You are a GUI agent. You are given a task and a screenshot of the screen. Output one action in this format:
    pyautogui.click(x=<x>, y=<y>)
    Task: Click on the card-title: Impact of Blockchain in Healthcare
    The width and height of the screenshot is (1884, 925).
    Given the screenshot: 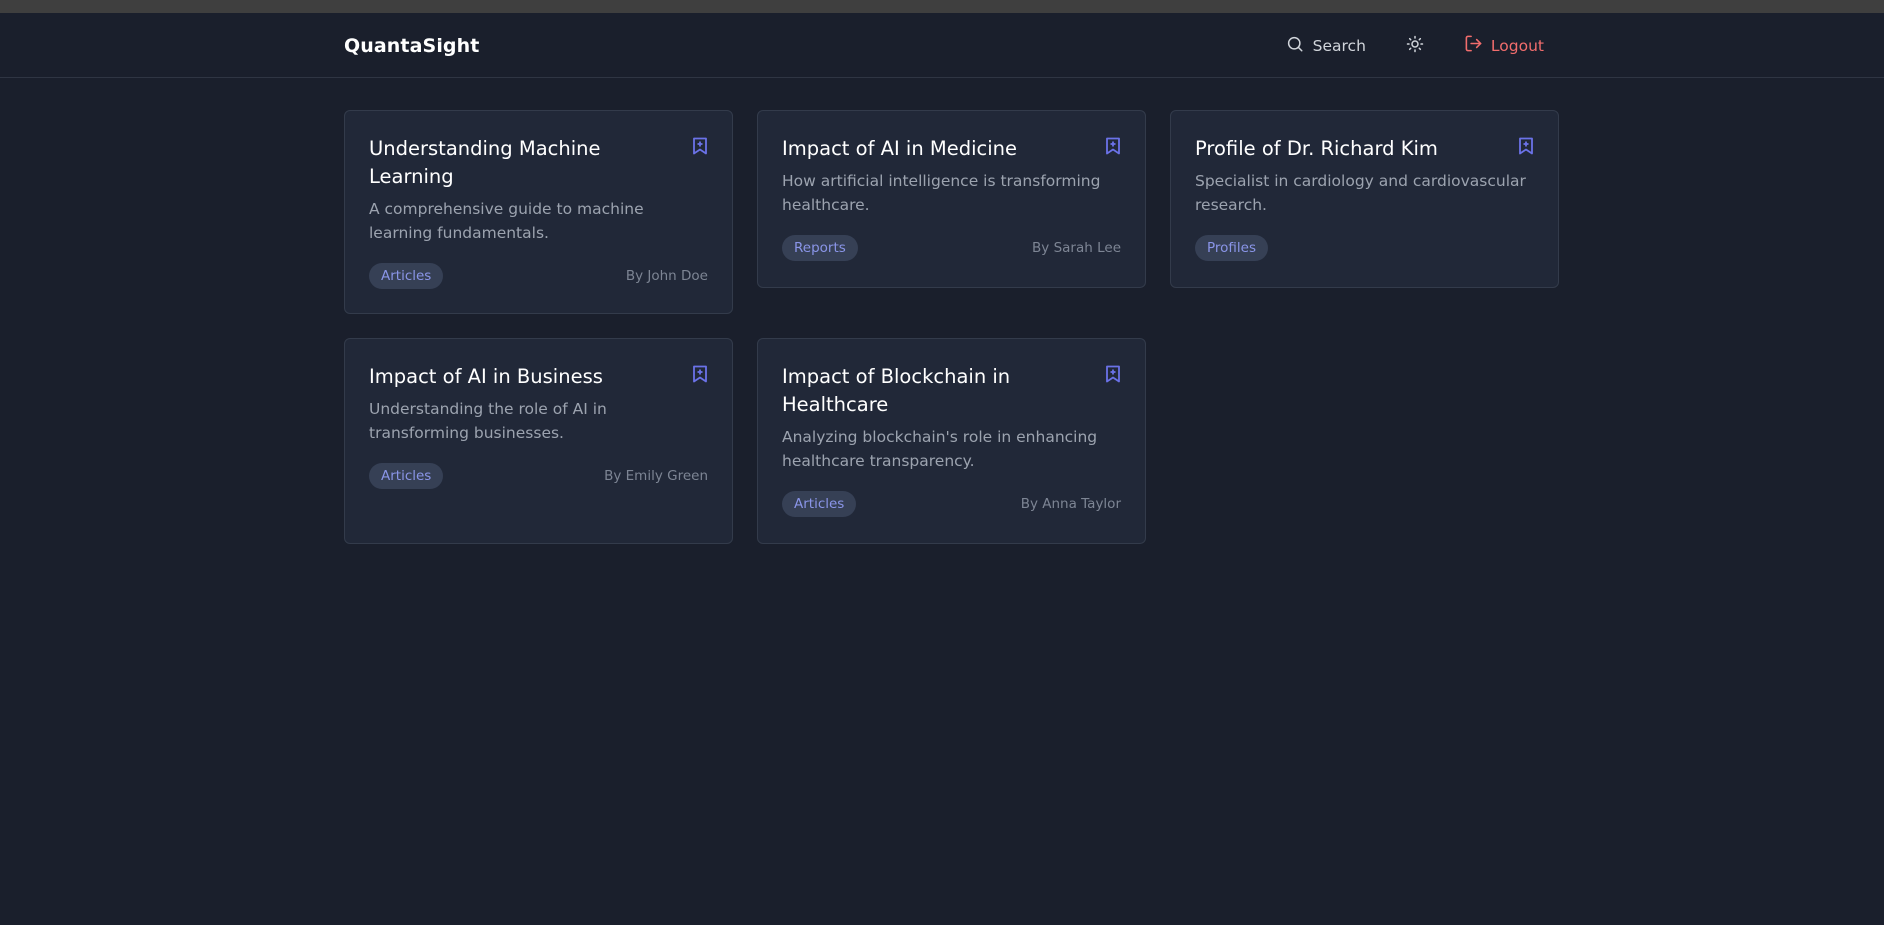 What is the action you would take?
    pyautogui.click(x=896, y=390)
    